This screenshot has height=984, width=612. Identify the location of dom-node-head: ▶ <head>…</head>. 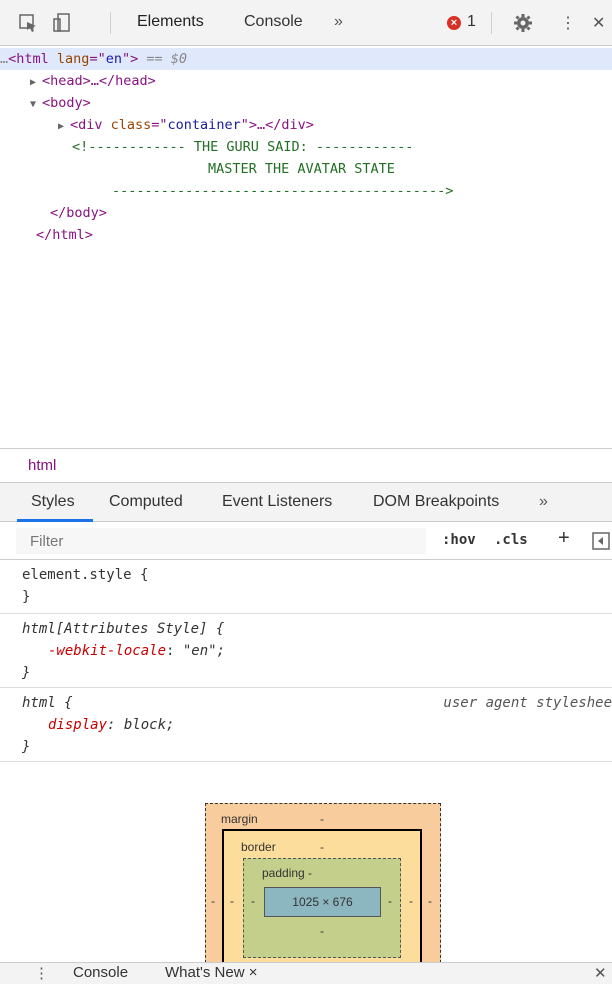
(93, 82).